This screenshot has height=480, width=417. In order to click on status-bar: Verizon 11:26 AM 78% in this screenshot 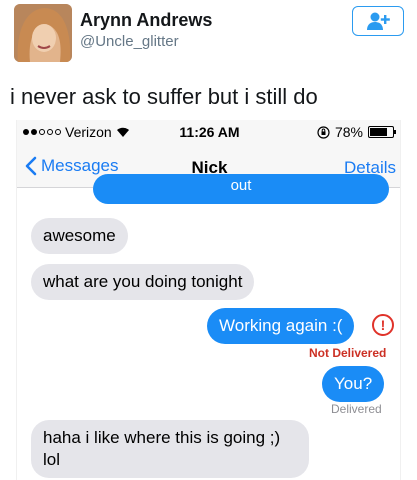, I will do `click(208, 132)`.